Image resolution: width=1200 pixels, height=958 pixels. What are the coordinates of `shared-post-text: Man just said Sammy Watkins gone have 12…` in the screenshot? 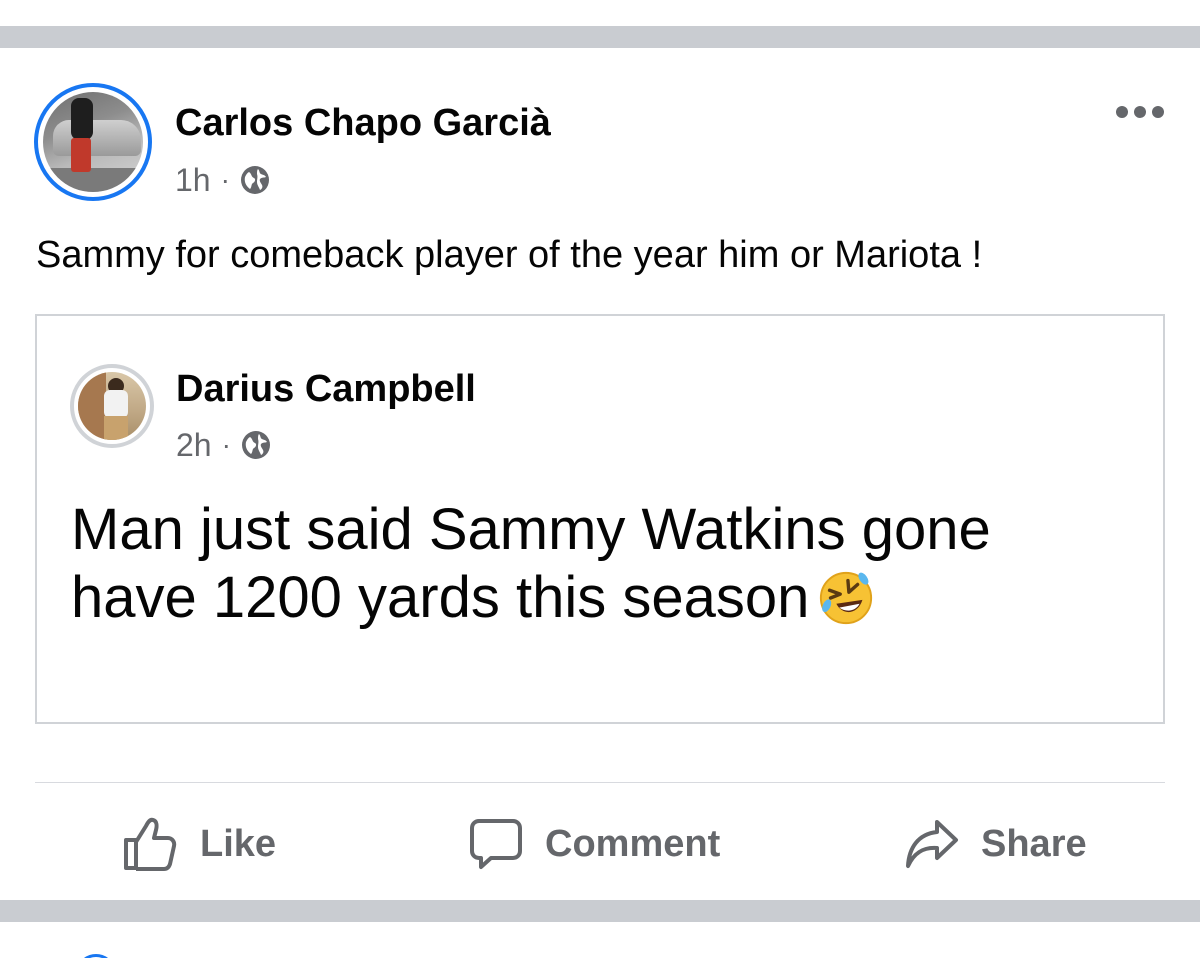 It's located at (606, 564).